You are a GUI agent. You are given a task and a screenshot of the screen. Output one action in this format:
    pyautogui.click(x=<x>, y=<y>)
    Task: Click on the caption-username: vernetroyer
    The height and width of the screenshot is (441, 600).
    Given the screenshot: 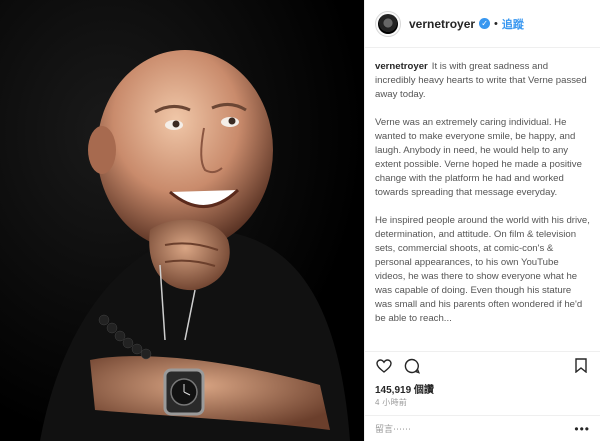 What is the action you would take?
    pyautogui.click(x=401, y=66)
    